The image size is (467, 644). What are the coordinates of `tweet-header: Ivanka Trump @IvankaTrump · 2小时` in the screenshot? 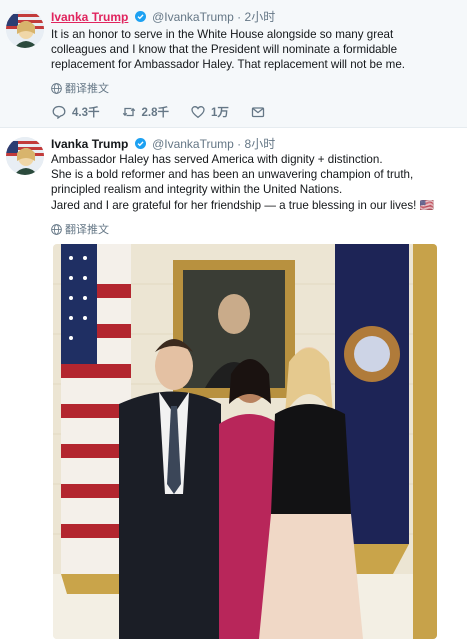 It's located at (163, 17).